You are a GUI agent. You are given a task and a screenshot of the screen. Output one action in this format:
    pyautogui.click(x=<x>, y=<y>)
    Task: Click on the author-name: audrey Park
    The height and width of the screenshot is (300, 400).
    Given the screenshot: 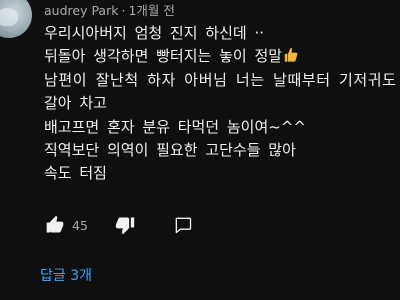 What is the action you would take?
    pyautogui.click(x=81, y=10)
    